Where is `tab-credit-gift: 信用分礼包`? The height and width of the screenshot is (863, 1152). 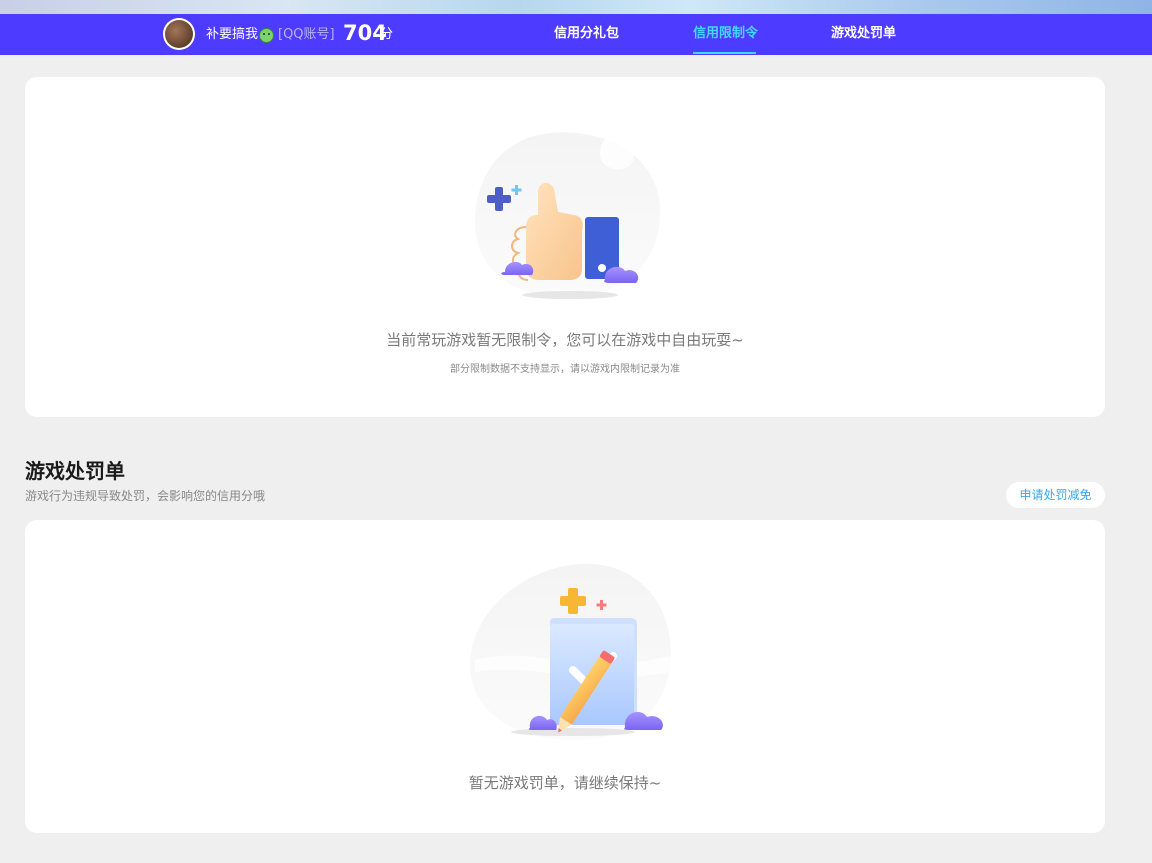 tab-credit-gift: 信用分礼包 is located at coordinates (586, 34).